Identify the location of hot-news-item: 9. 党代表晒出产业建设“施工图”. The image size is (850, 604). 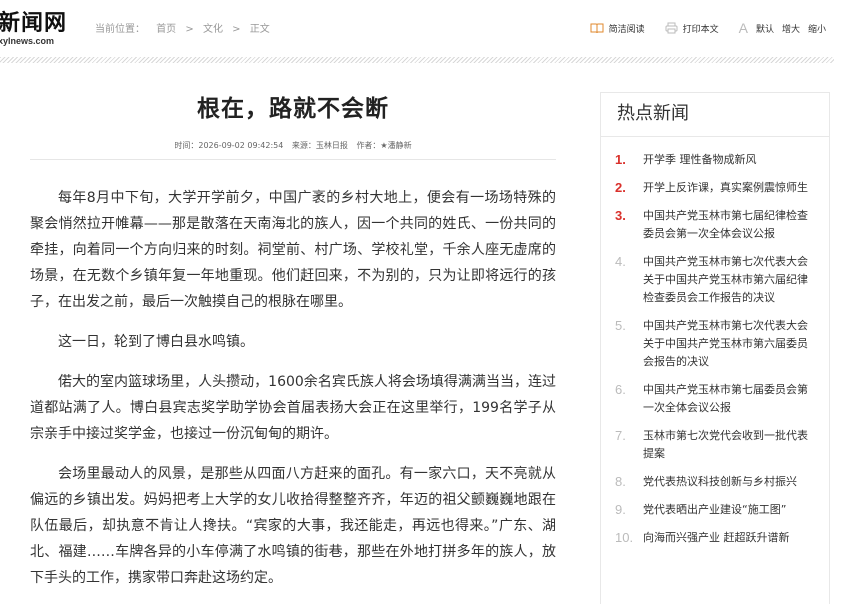
(715, 510).